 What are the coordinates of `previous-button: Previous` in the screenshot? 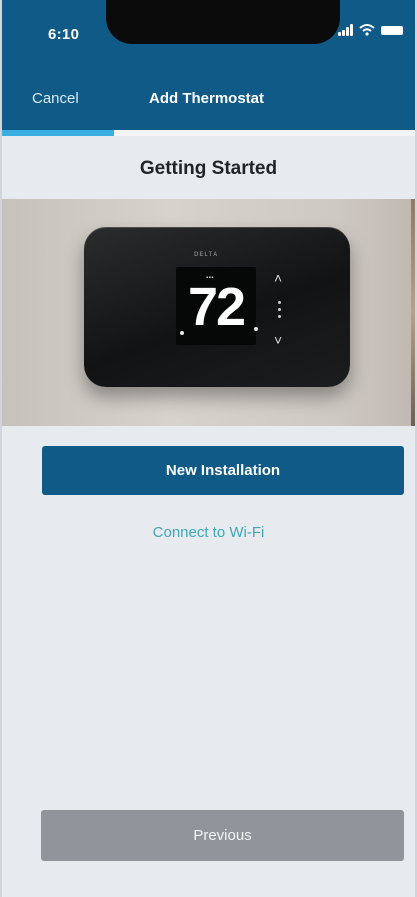 It's located at (222, 835).